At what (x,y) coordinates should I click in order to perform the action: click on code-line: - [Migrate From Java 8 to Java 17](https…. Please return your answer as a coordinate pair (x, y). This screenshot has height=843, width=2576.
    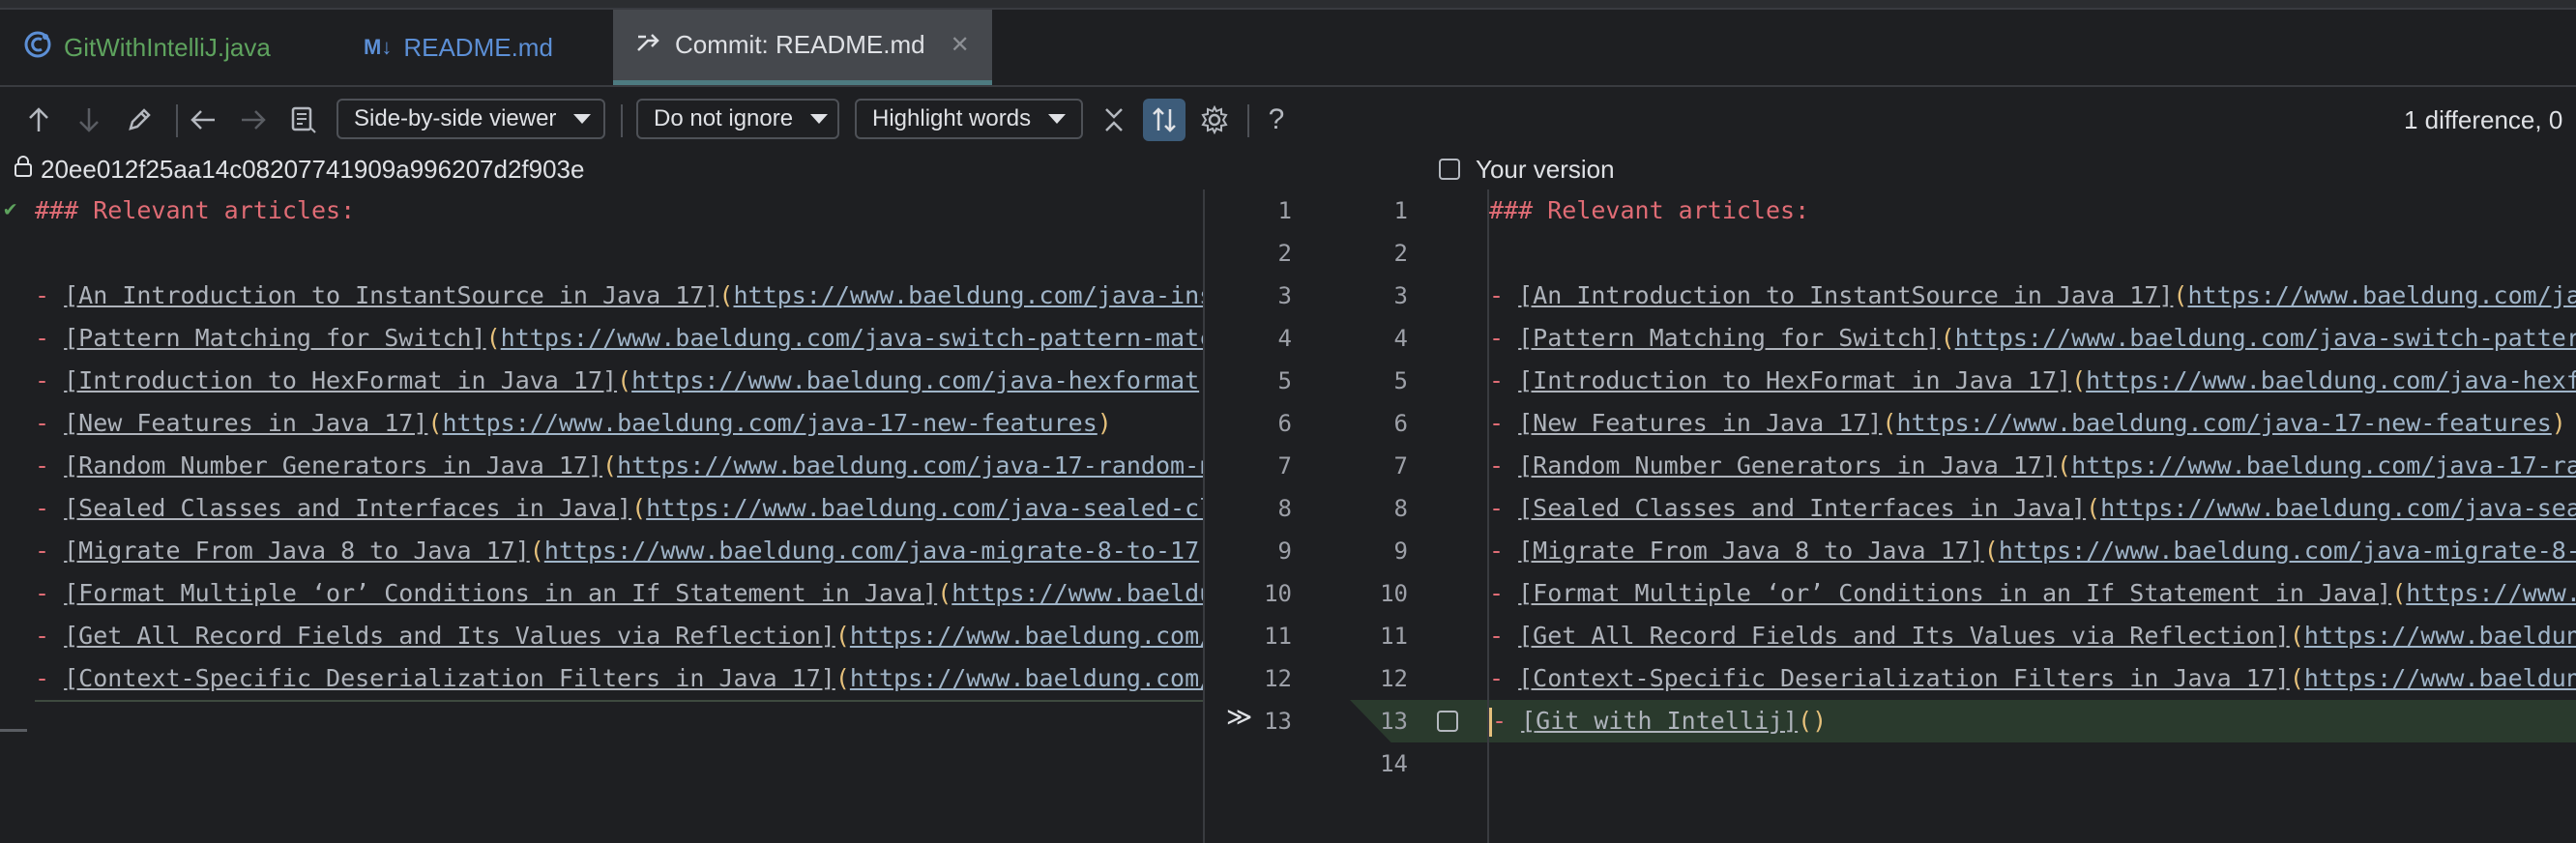
    Looking at the image, I should click on (617, 551).